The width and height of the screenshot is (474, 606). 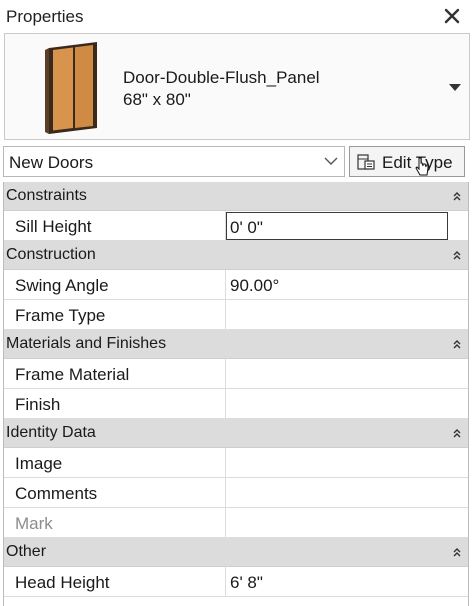 I want to click on frame-material-value, so click(x=347, y=373).